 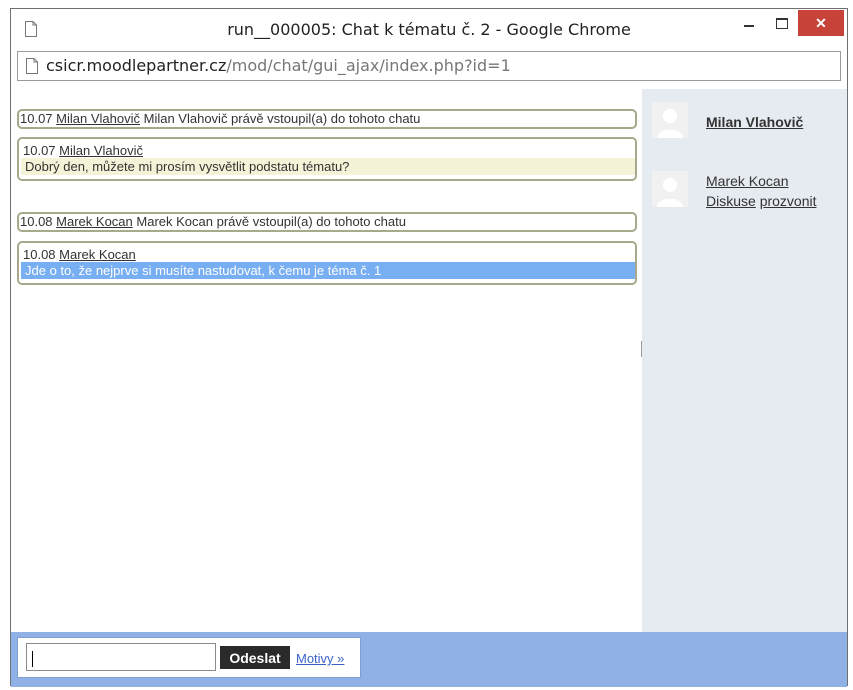 I want to click on minimize-button, so click(x=749, y=23).